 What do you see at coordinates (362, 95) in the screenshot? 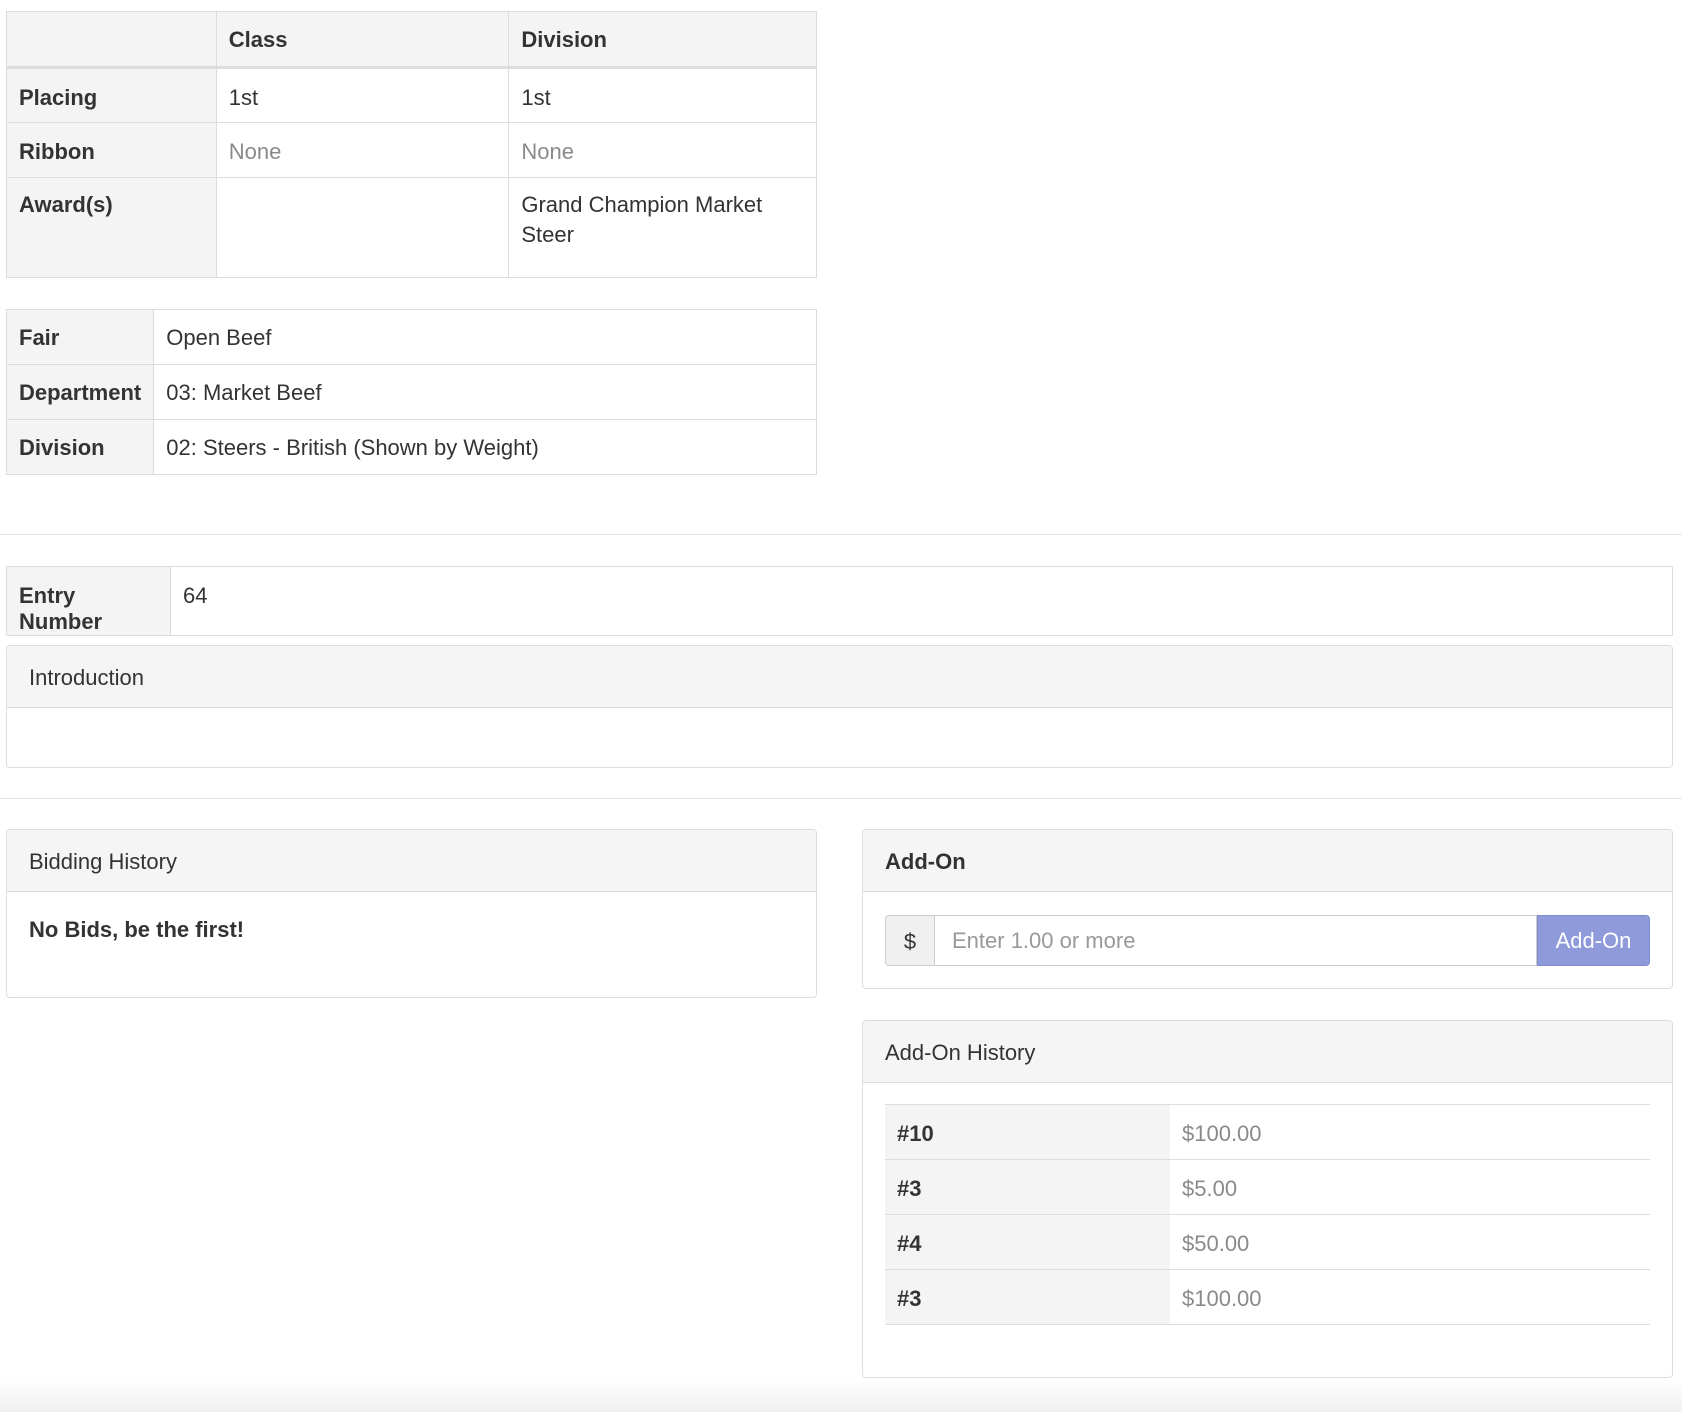
I see `placing-class-value: 1st` at bounding box center [362, 95].